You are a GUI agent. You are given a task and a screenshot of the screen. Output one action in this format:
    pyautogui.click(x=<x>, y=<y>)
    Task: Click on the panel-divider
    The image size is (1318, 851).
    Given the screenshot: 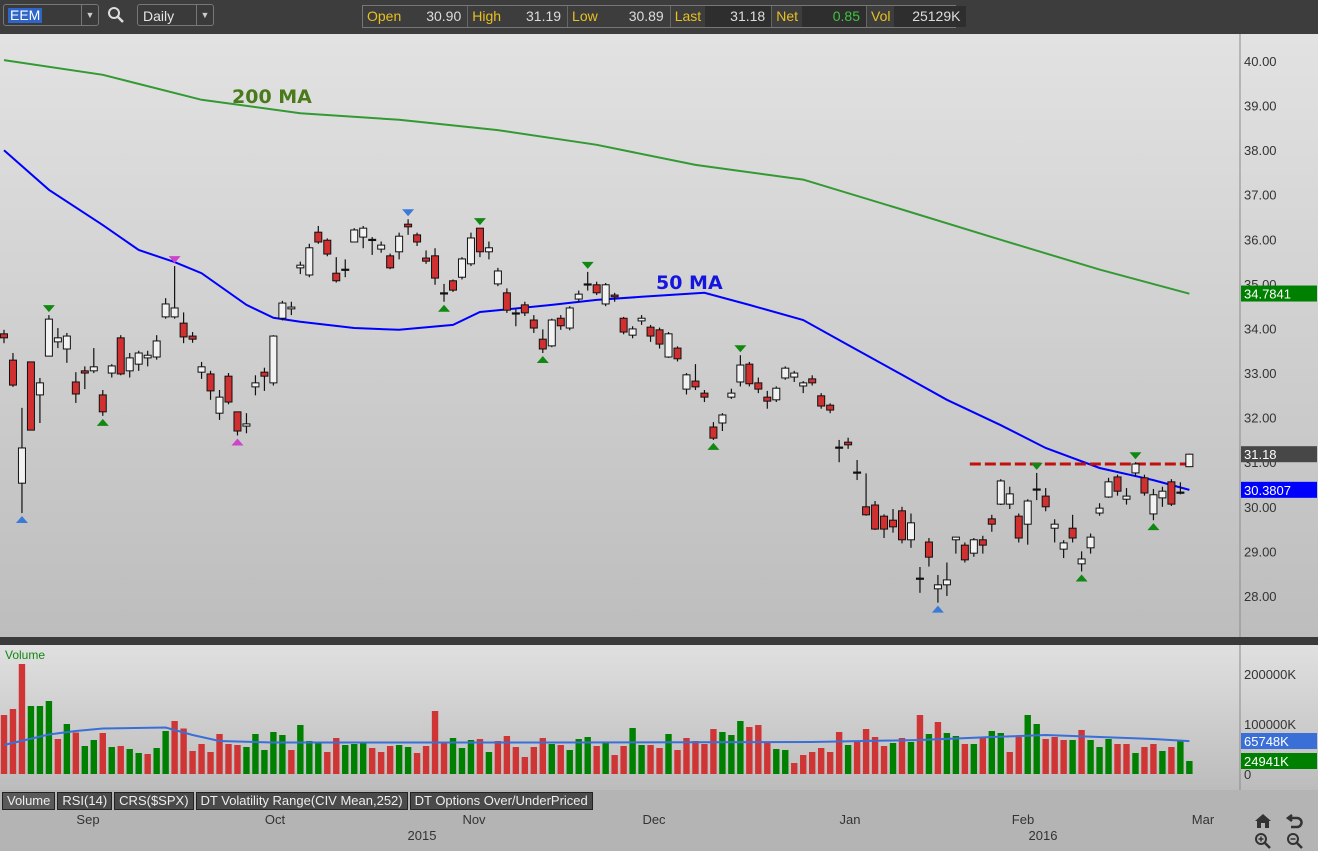 What is the action you would take?
    pyautogui.click(x=659, y=641)
    